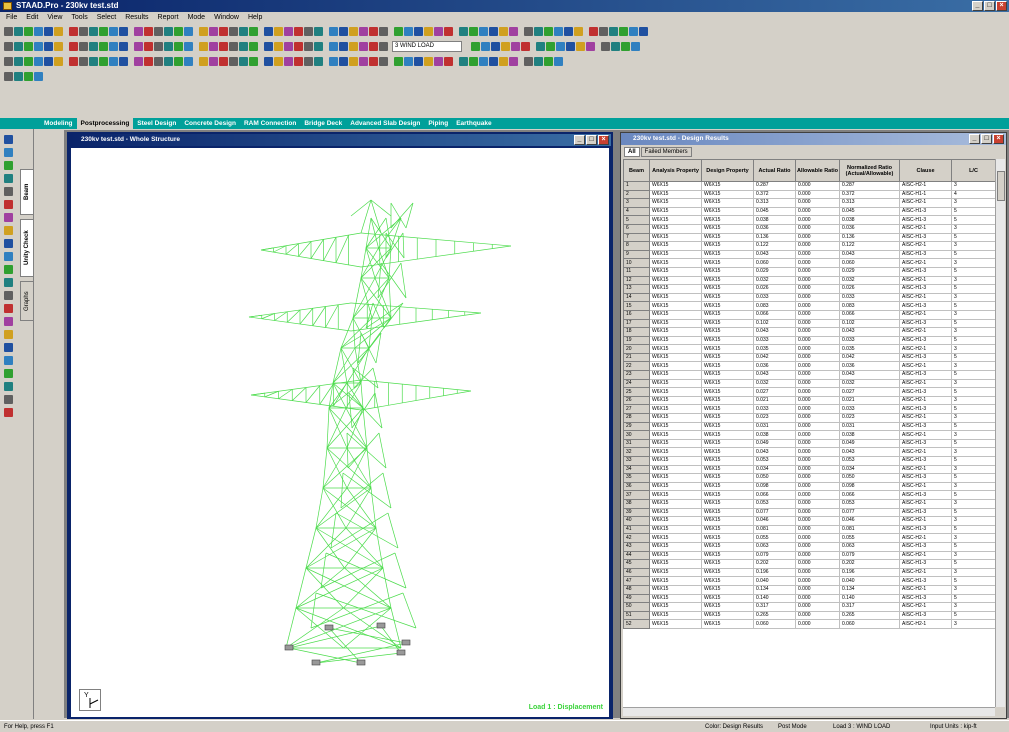 The width and height of the screenshot is (1009, 732). What do you see at coordinates (11, 18) in the screenshot?
I see `menu-file: File` at bounding box center [11, 18].